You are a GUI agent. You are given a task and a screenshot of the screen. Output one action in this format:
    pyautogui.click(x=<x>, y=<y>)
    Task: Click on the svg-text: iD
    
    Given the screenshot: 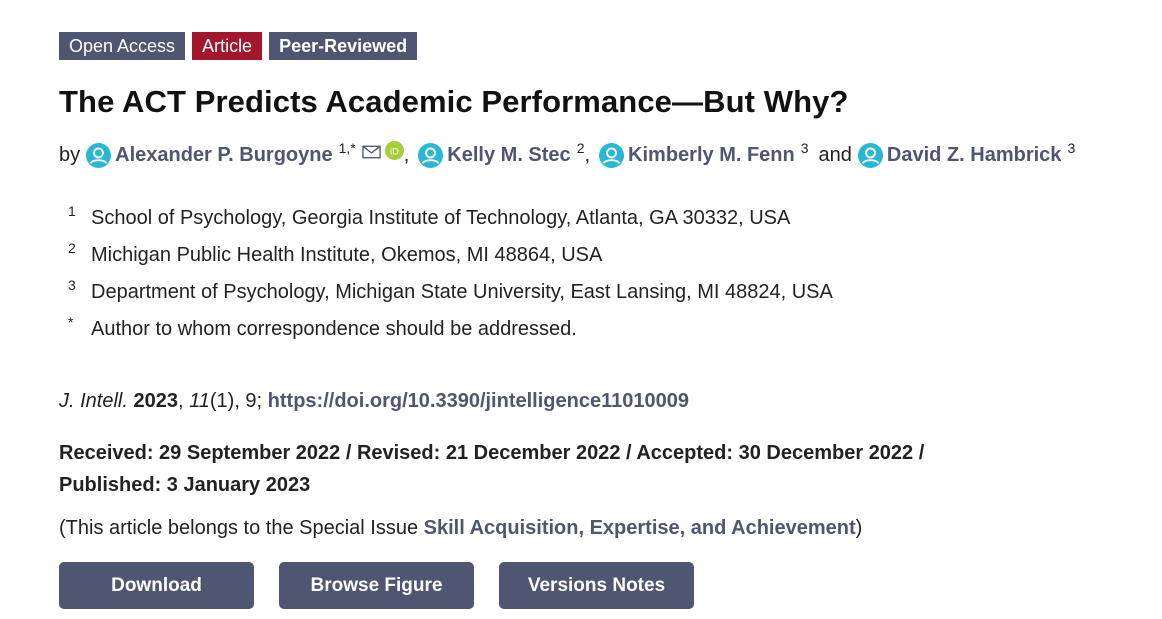 What is the action you would take?
    pyautogui.click(x=394, y=151)
    